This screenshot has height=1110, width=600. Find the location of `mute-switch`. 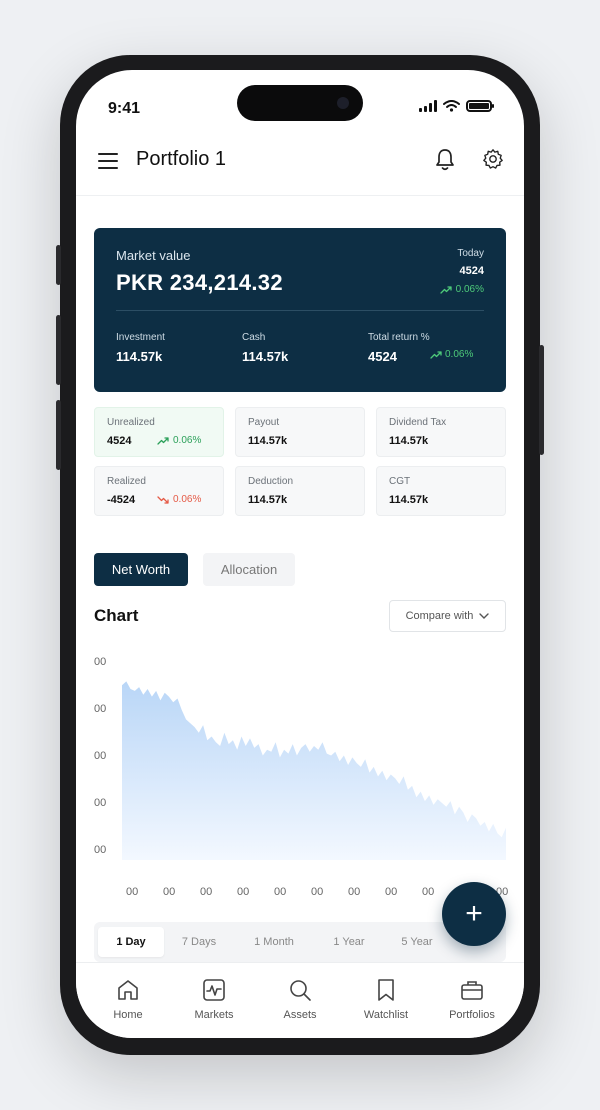

mute-switch is located at coordinates (58, 265).